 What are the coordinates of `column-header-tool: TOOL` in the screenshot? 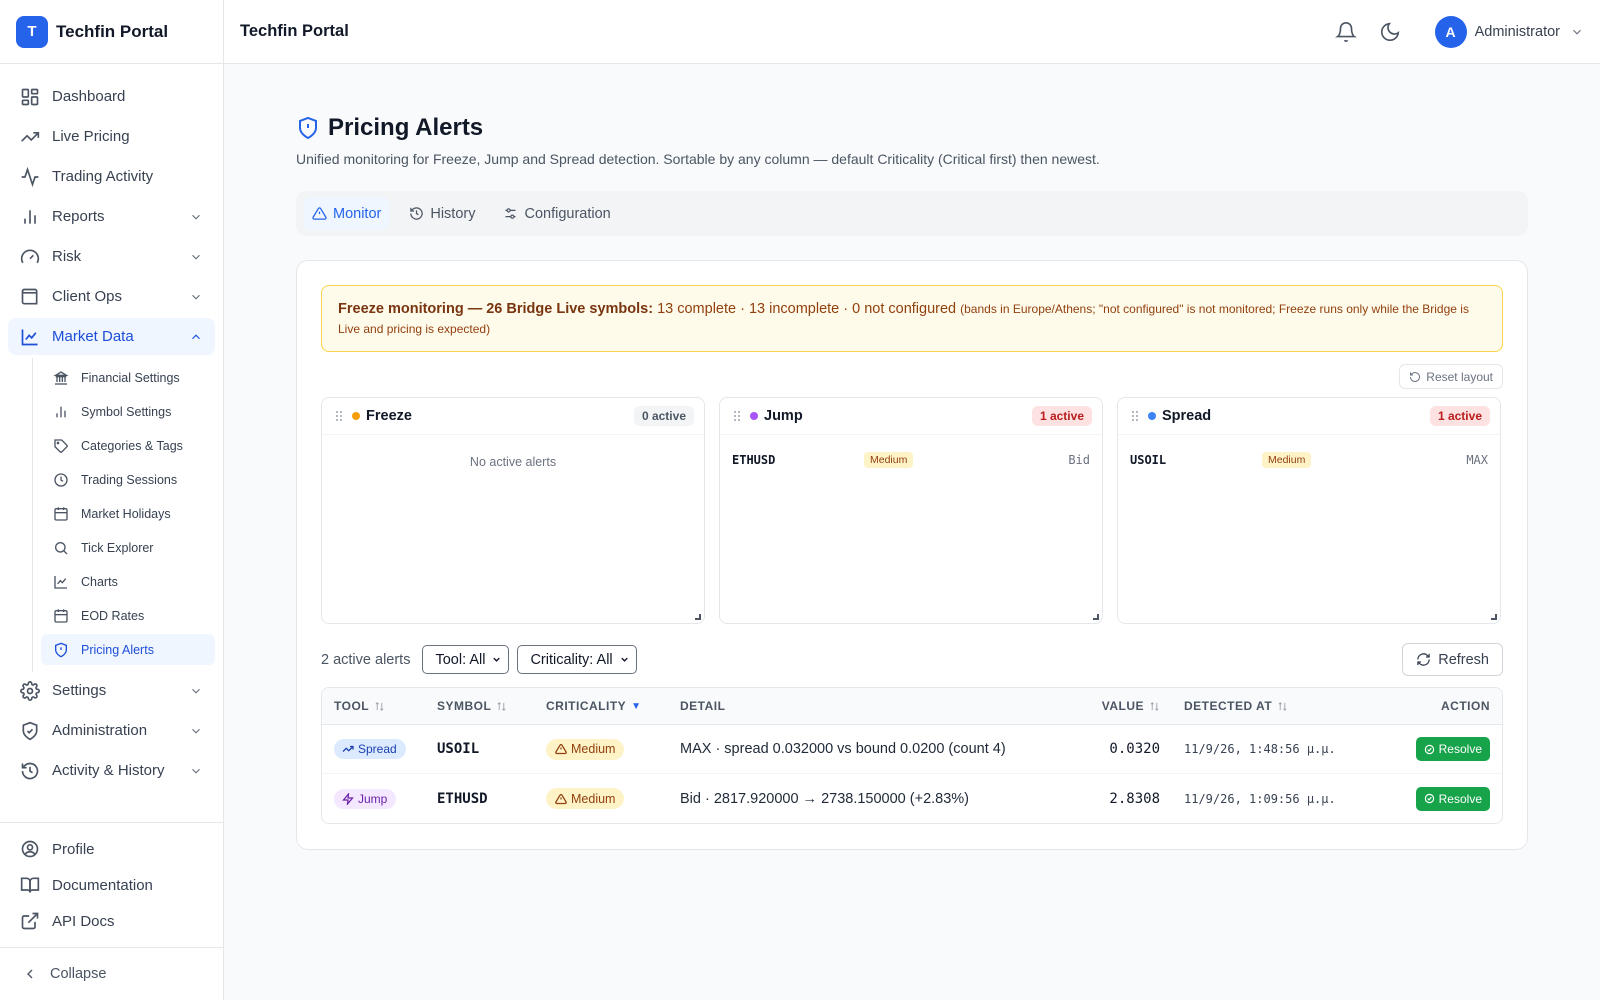 It's located at (379, 706).